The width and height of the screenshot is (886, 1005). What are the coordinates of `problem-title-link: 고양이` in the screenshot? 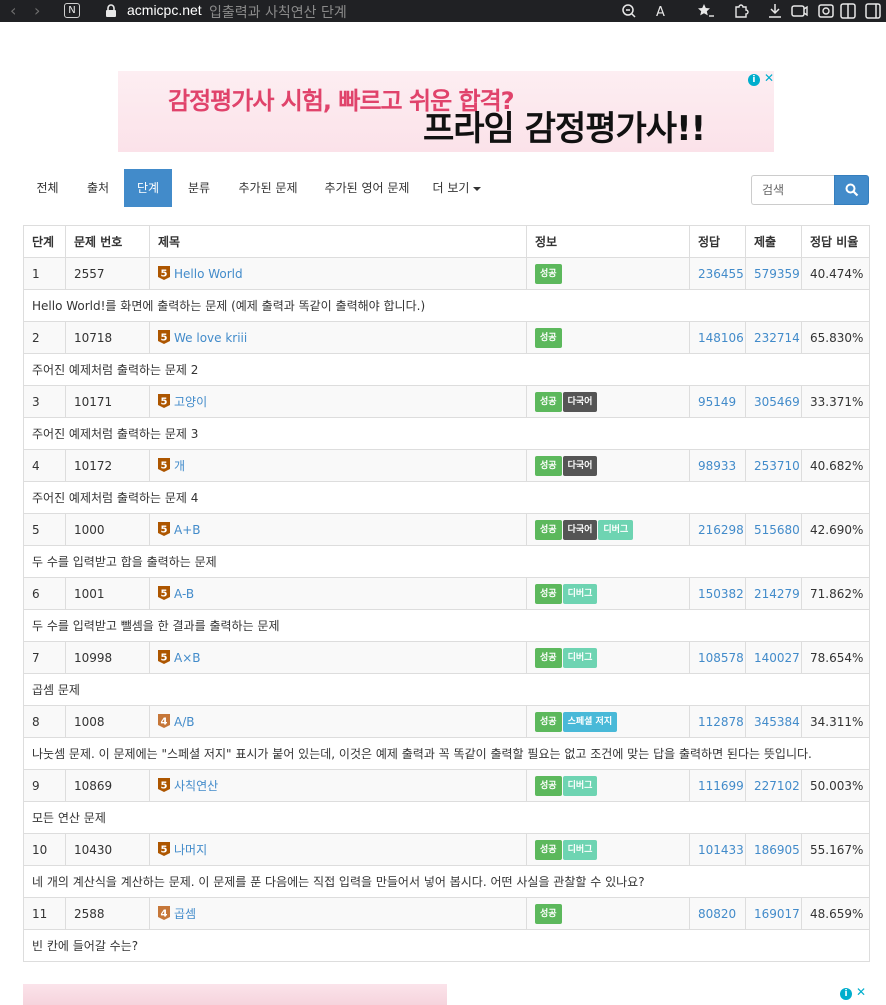 It's located at (190, 402).